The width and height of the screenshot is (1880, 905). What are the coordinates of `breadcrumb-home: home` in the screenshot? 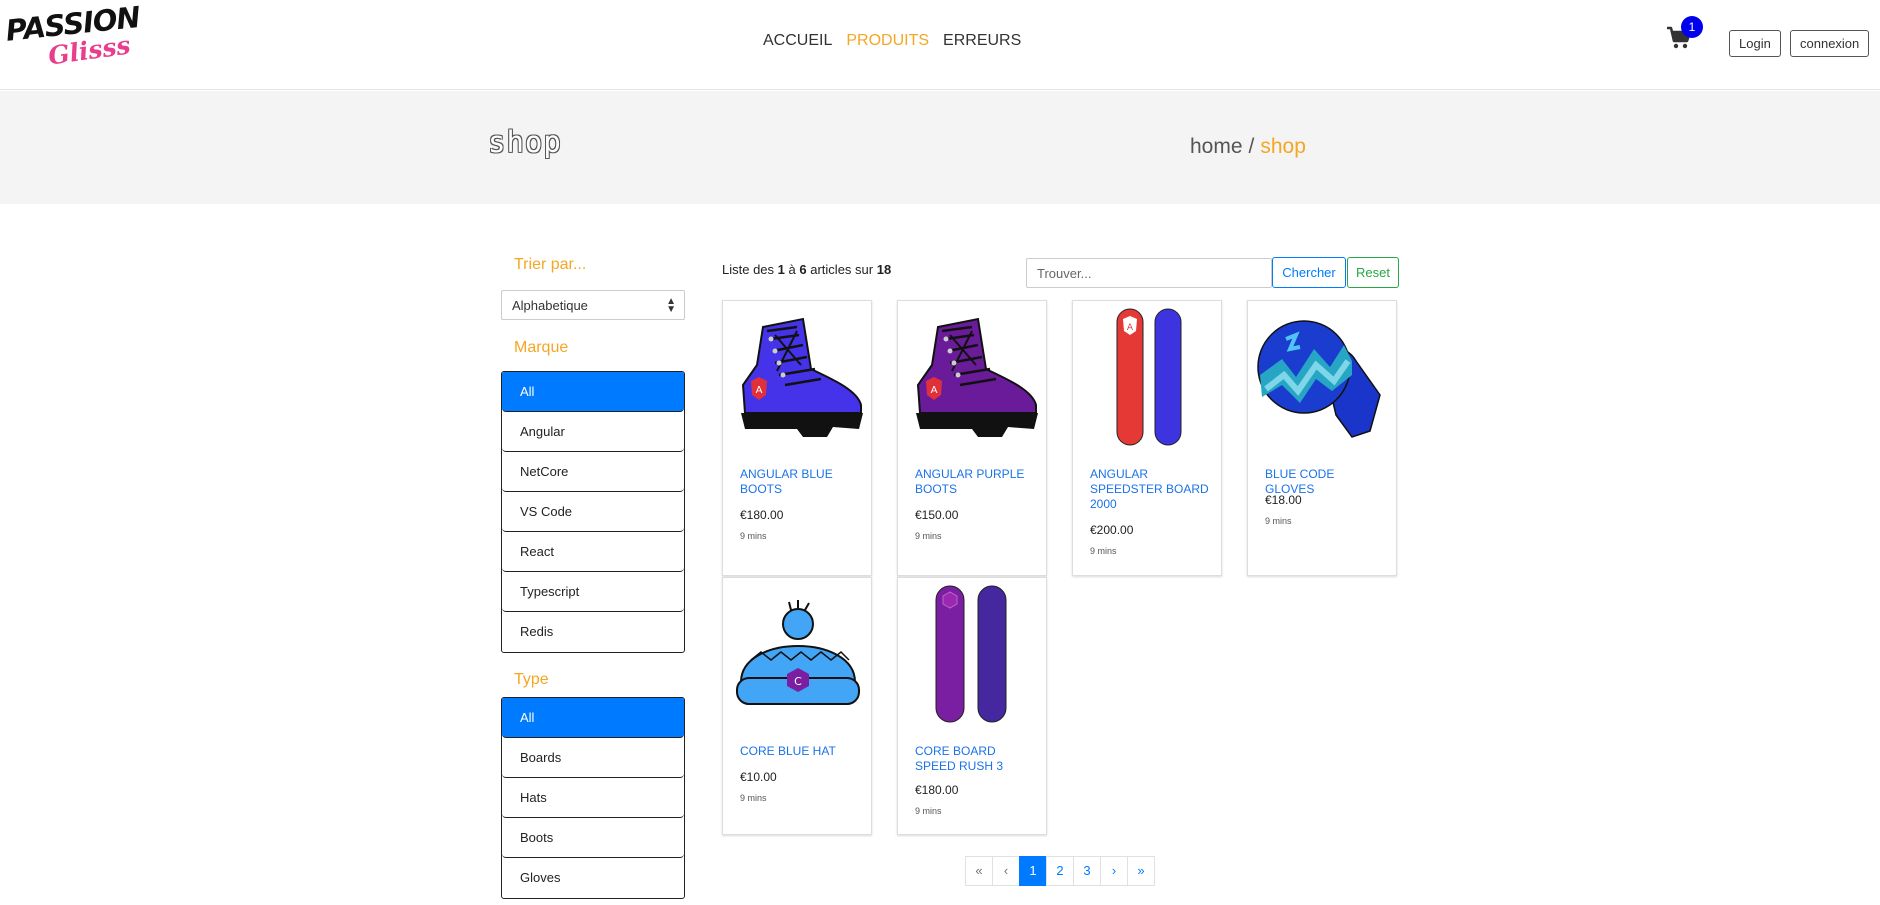 It's located at (1216, 146).